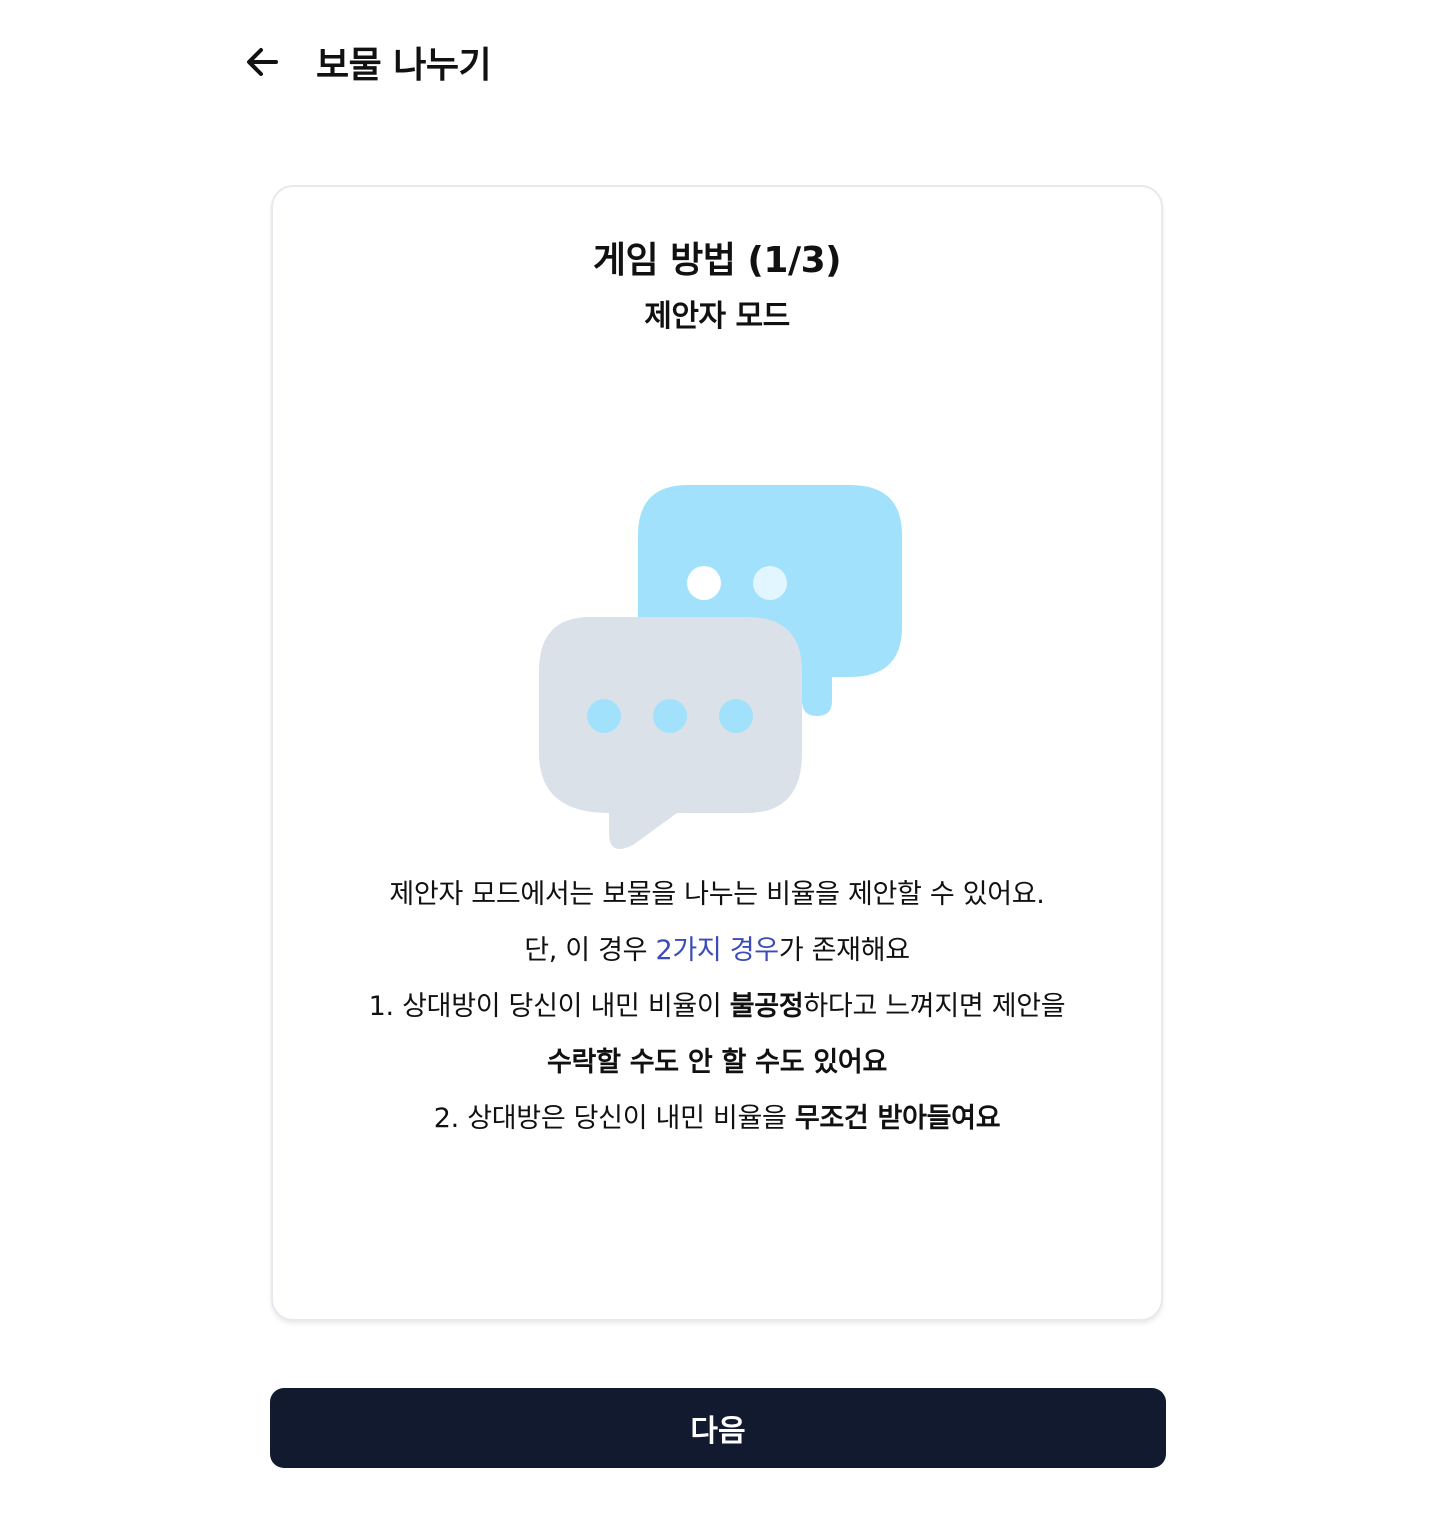  I want to click on description-line-3: 1. 상대방이 당신이 내민 비율이 불공정하다고 느껴지면 제안을, so click(717, 1006).